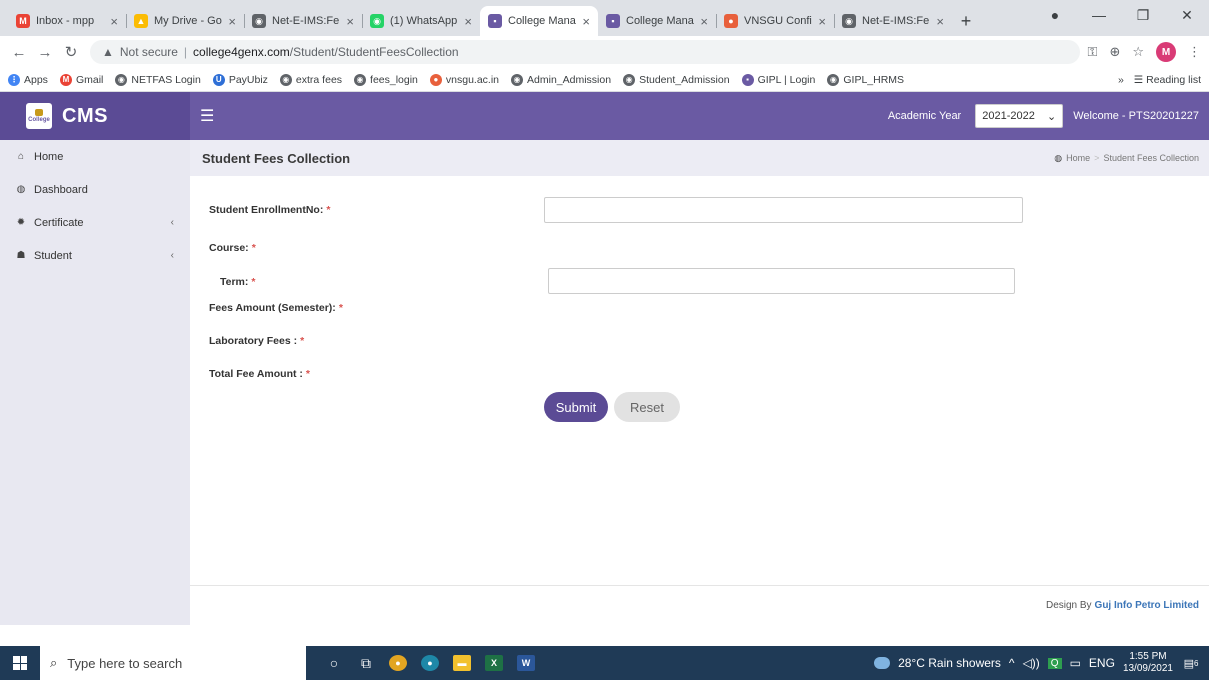 This screenshot has height=680, width=1209. Describe the element at coordinates (1075, 663) in the screenshot. I see `network-icon: ▭` at that location.